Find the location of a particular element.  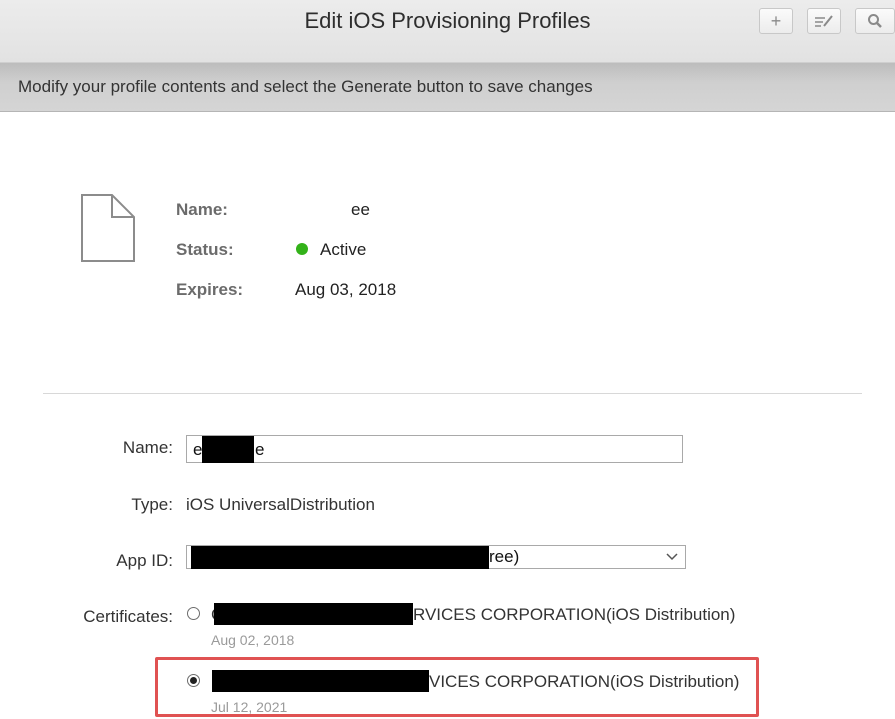

certificates-label: Certificates: is located at coordinates (128, 616).